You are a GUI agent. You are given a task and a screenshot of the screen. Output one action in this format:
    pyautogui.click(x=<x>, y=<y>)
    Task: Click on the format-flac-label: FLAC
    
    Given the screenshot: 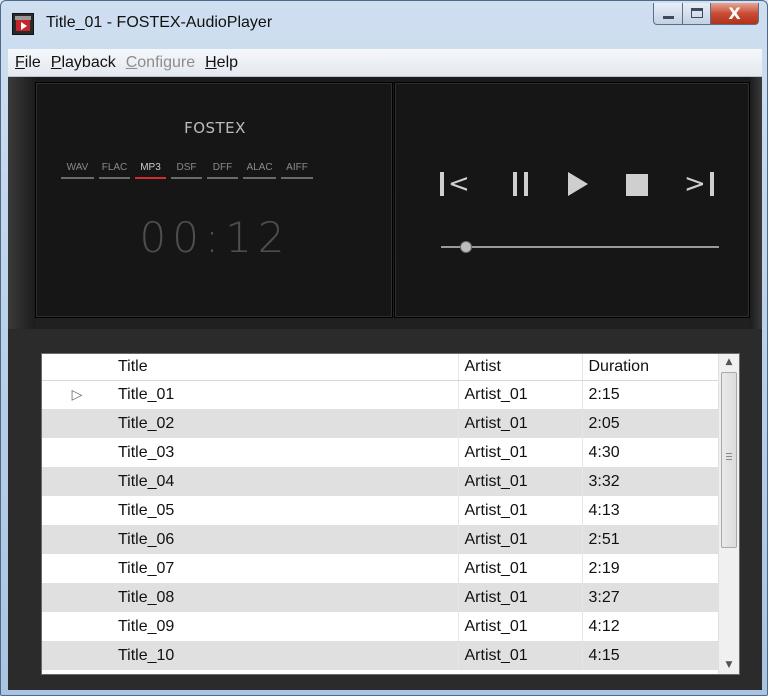 What is the action you would take?
    pyautogui.click(x=114, y=167)
    